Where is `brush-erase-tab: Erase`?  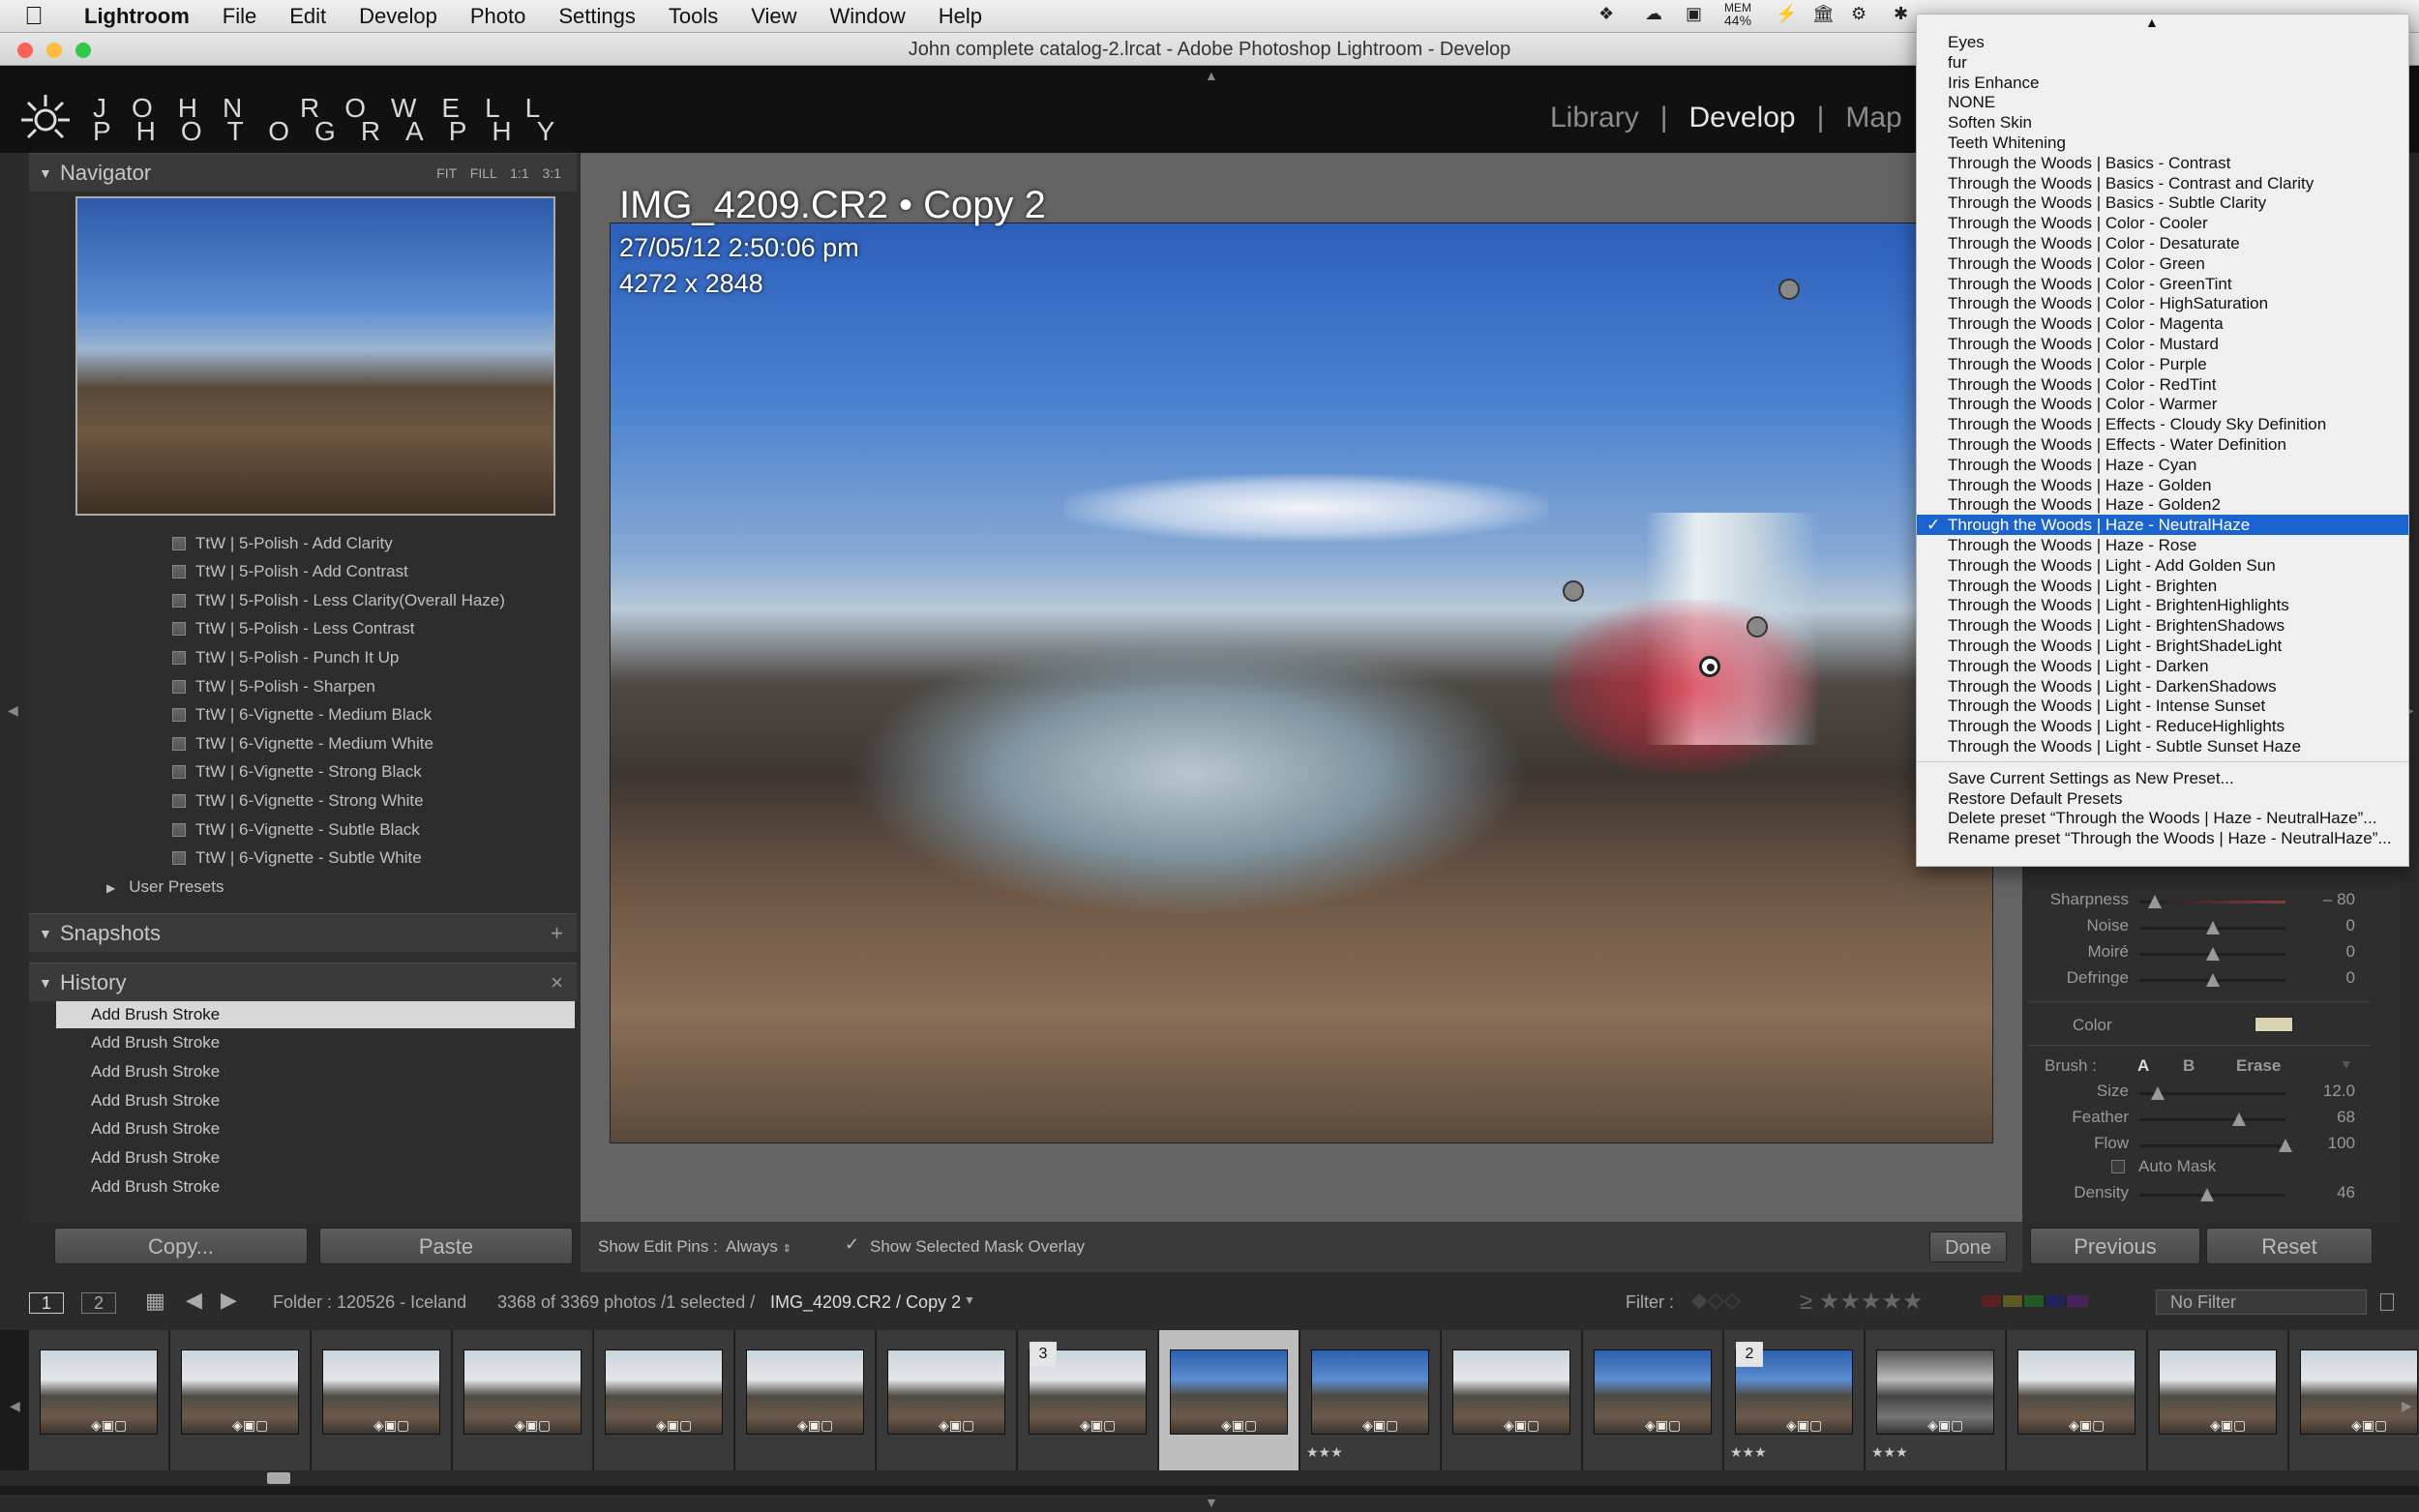 brush-erase-tab: Erase is located at coordinates (2258, 1066).